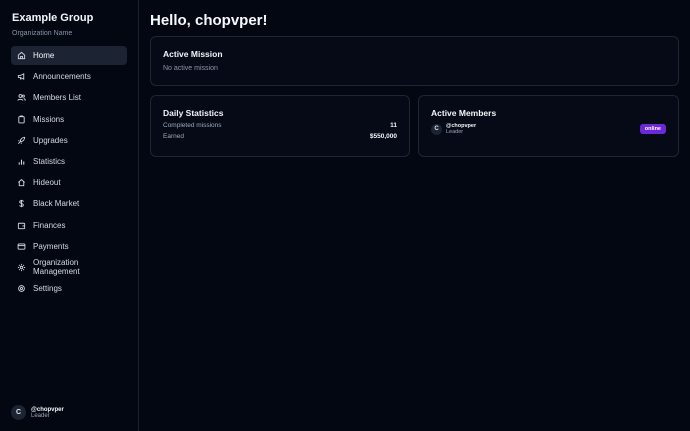  What do you see at coordinates (21, 55) in the screenshot?
I see `home-icon` at bounding box center [21, 55].